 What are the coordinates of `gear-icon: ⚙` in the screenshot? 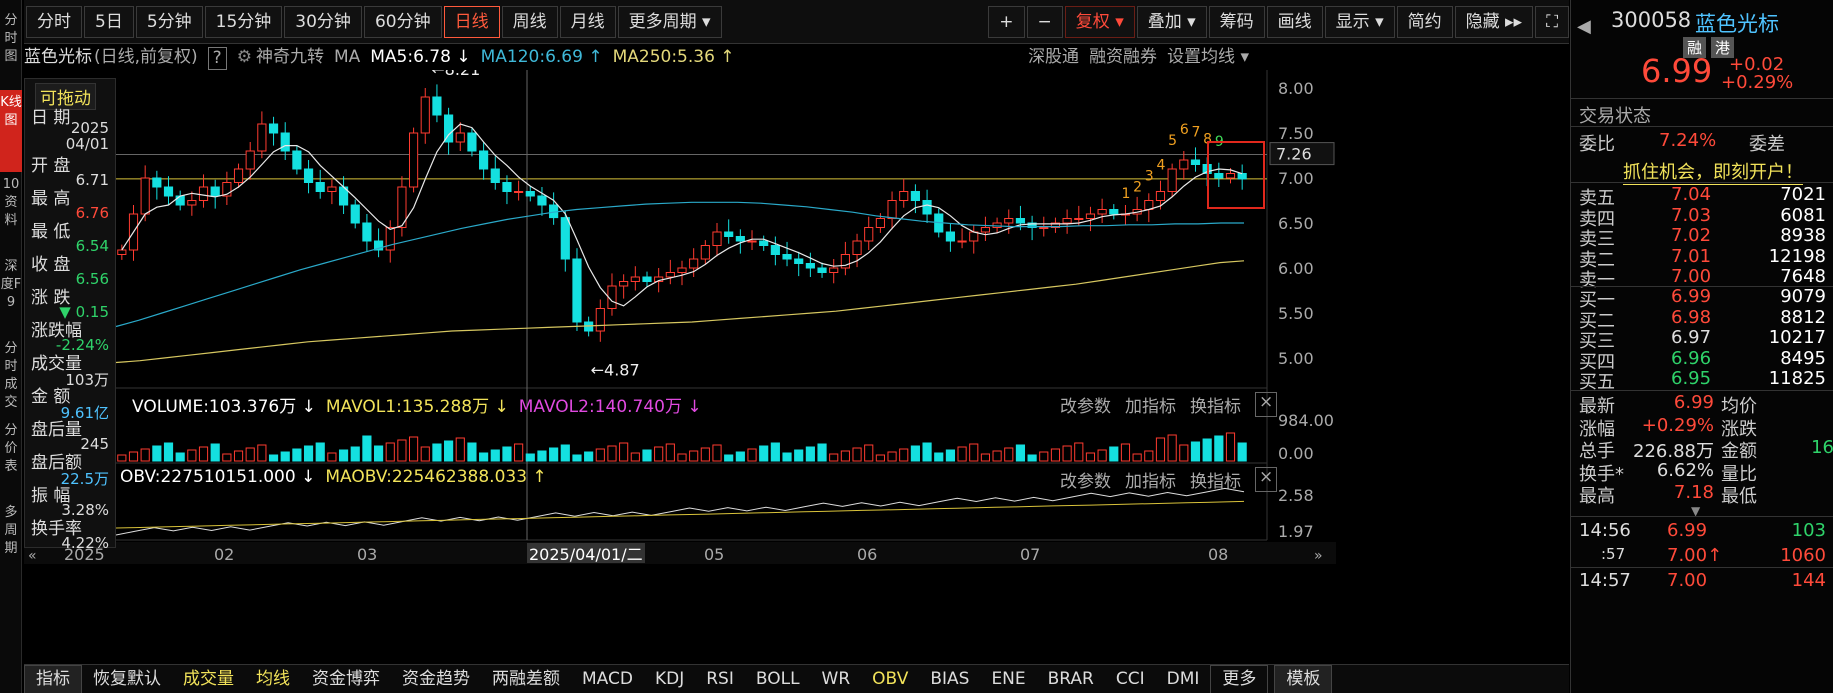 It's located at (244, 57).